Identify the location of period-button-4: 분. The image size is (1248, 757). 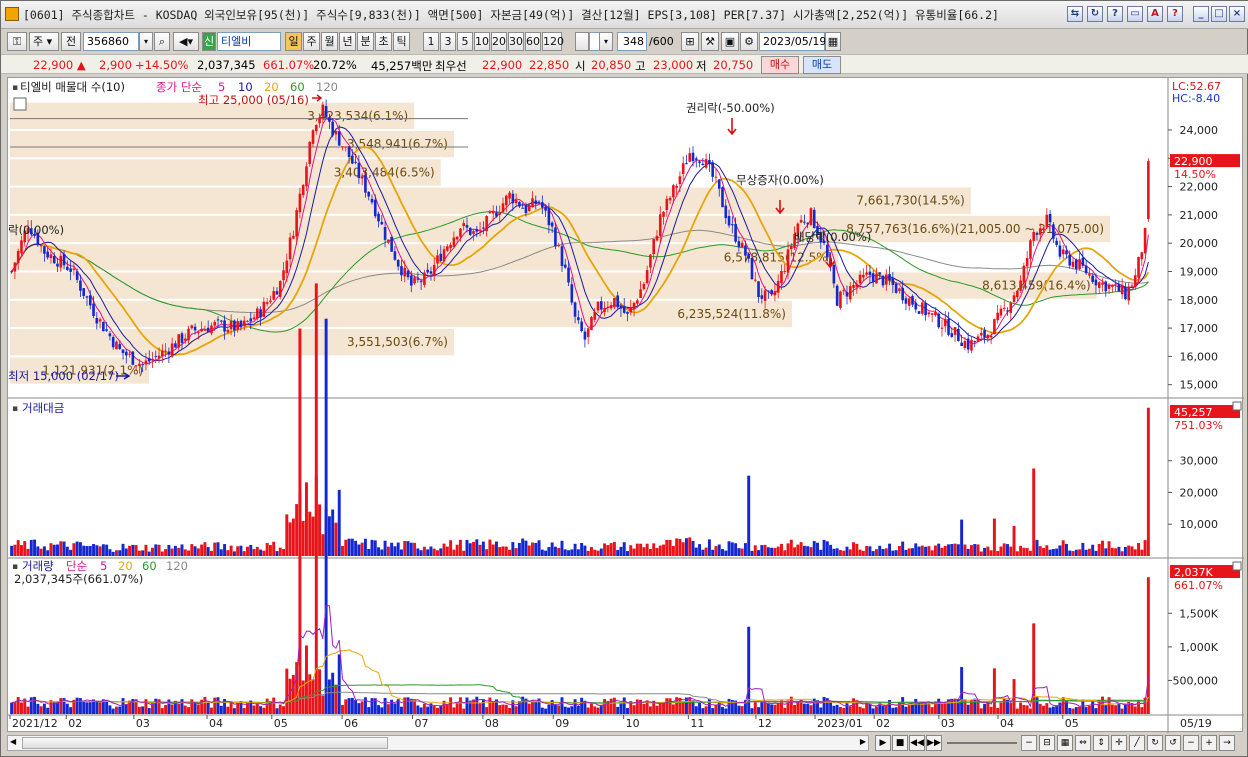
(365, 41).